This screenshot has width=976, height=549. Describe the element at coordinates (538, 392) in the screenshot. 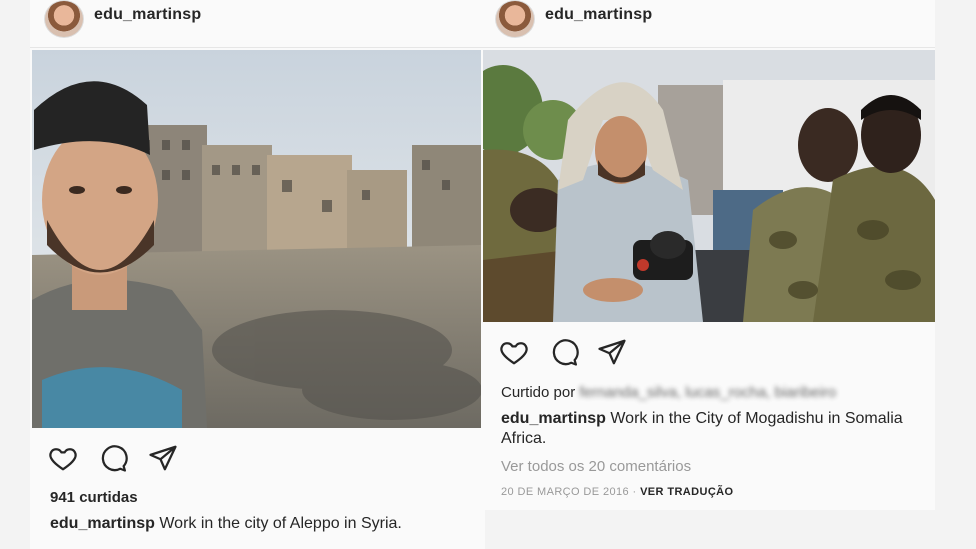

I see `liked-by-label: Curtido por` at that location.